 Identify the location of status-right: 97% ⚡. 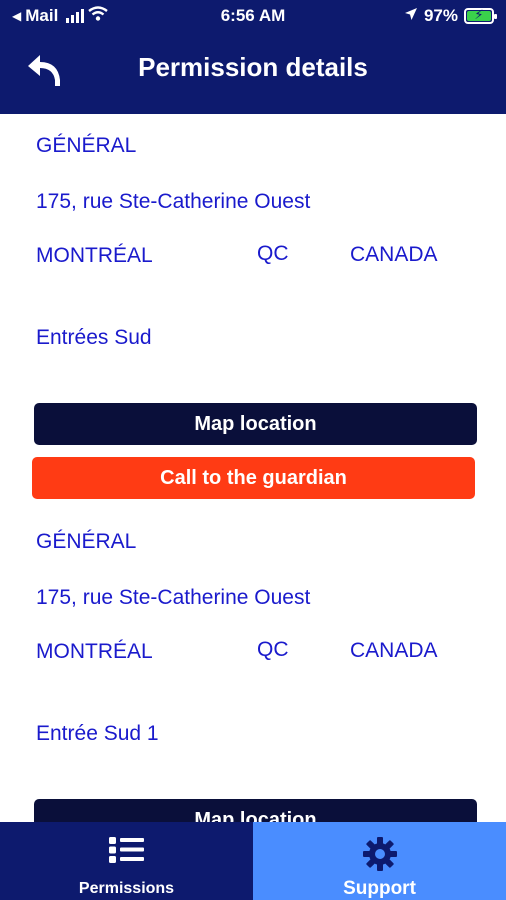
(450, 16).